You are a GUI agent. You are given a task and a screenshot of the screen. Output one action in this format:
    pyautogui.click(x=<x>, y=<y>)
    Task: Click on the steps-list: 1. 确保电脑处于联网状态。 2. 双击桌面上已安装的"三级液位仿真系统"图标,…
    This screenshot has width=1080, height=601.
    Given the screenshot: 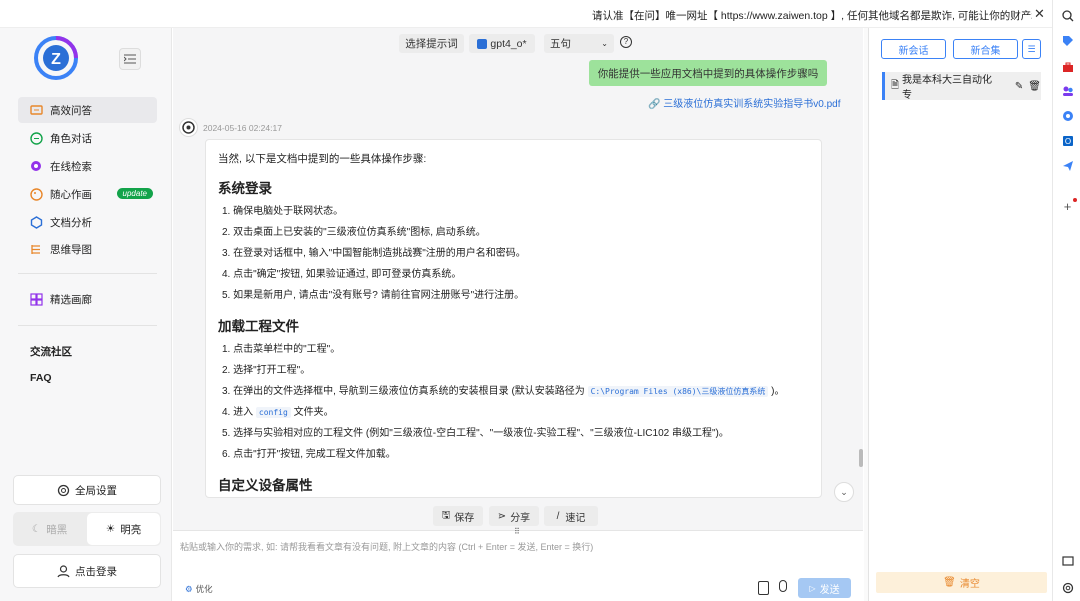 What is the action you would take?
    pyautogui.click(x=513, y=253)
    